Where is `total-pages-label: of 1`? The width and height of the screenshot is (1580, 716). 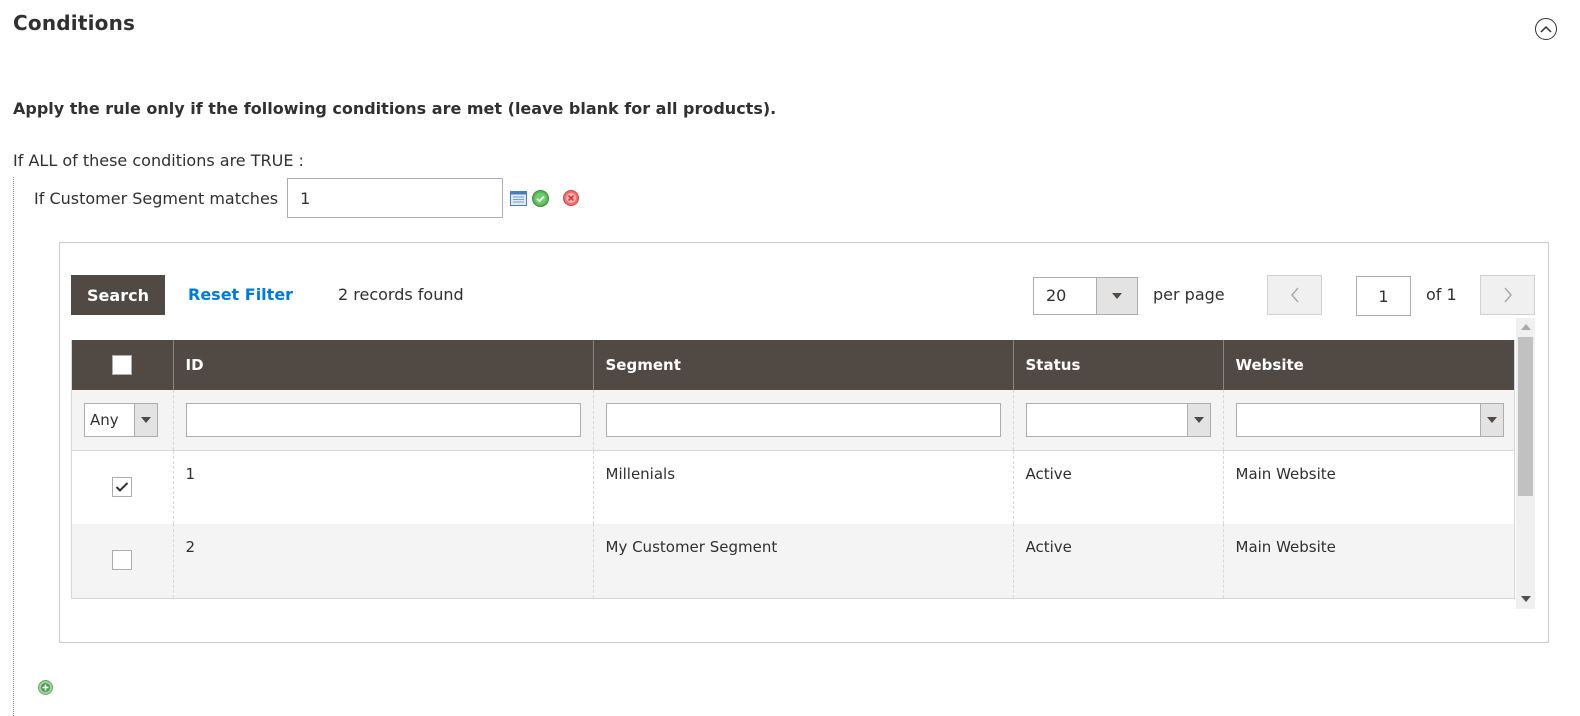 total-pages-label: of 1 is located at coordinates (1441, 294).